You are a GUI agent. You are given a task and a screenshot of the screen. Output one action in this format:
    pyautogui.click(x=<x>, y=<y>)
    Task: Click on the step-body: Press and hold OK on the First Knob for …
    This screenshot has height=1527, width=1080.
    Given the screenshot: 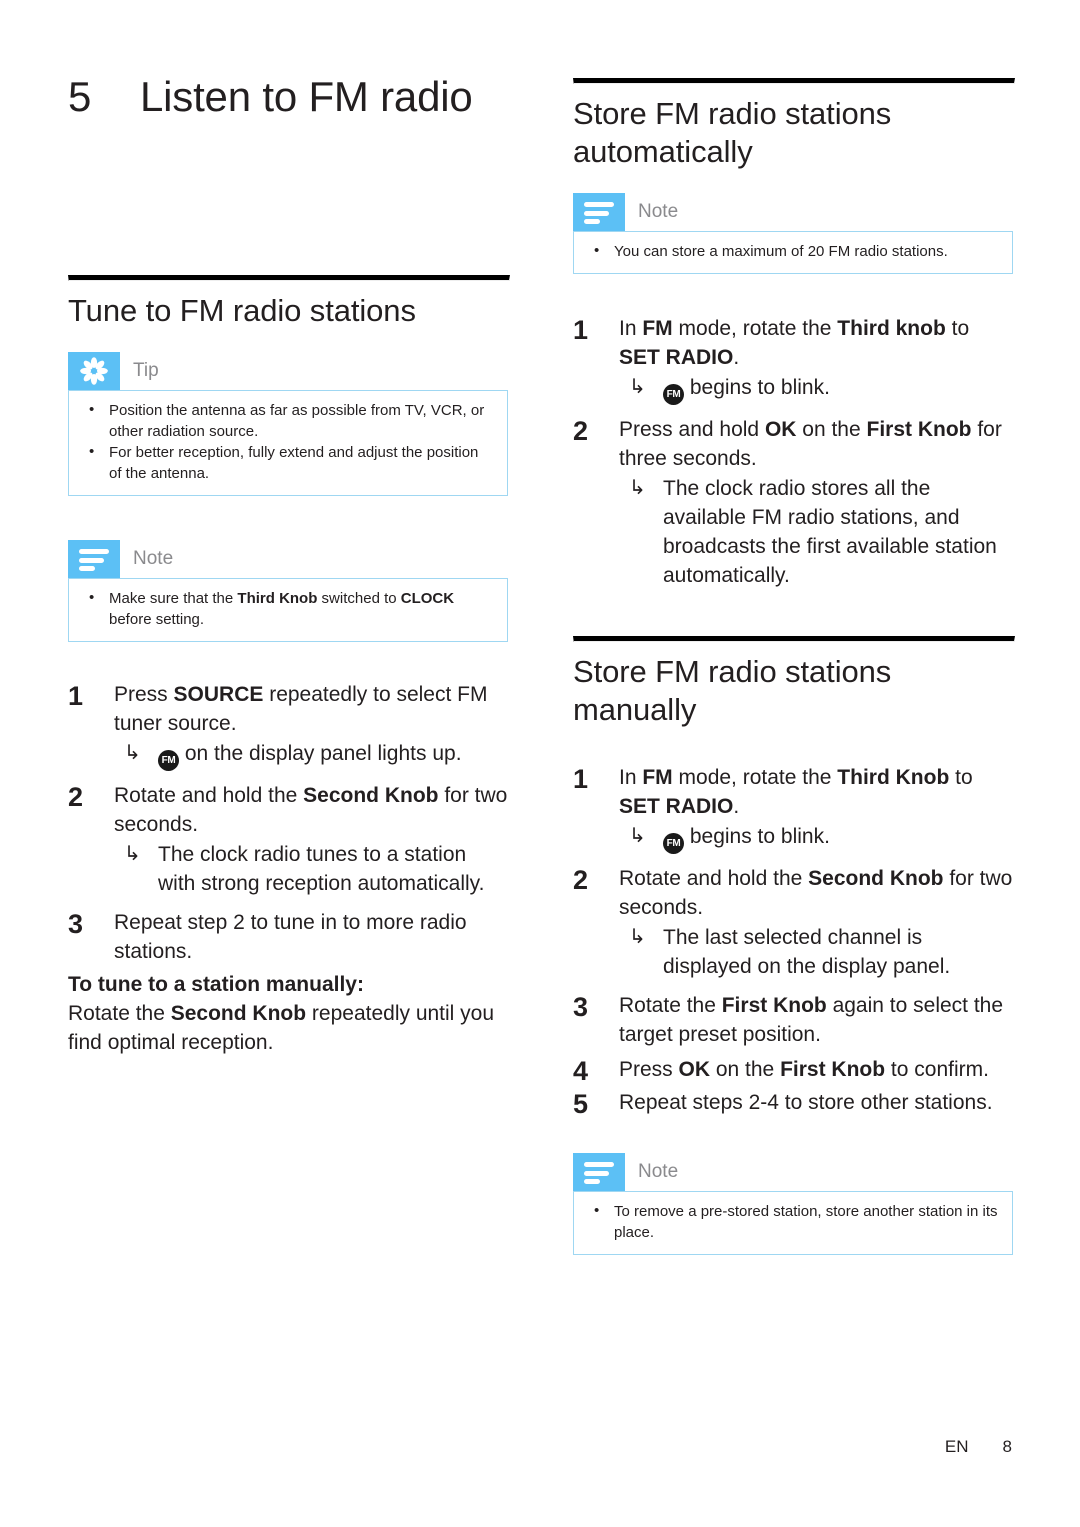 What is the action you would take?
    pyautogui.click(x=816, y=502)
    